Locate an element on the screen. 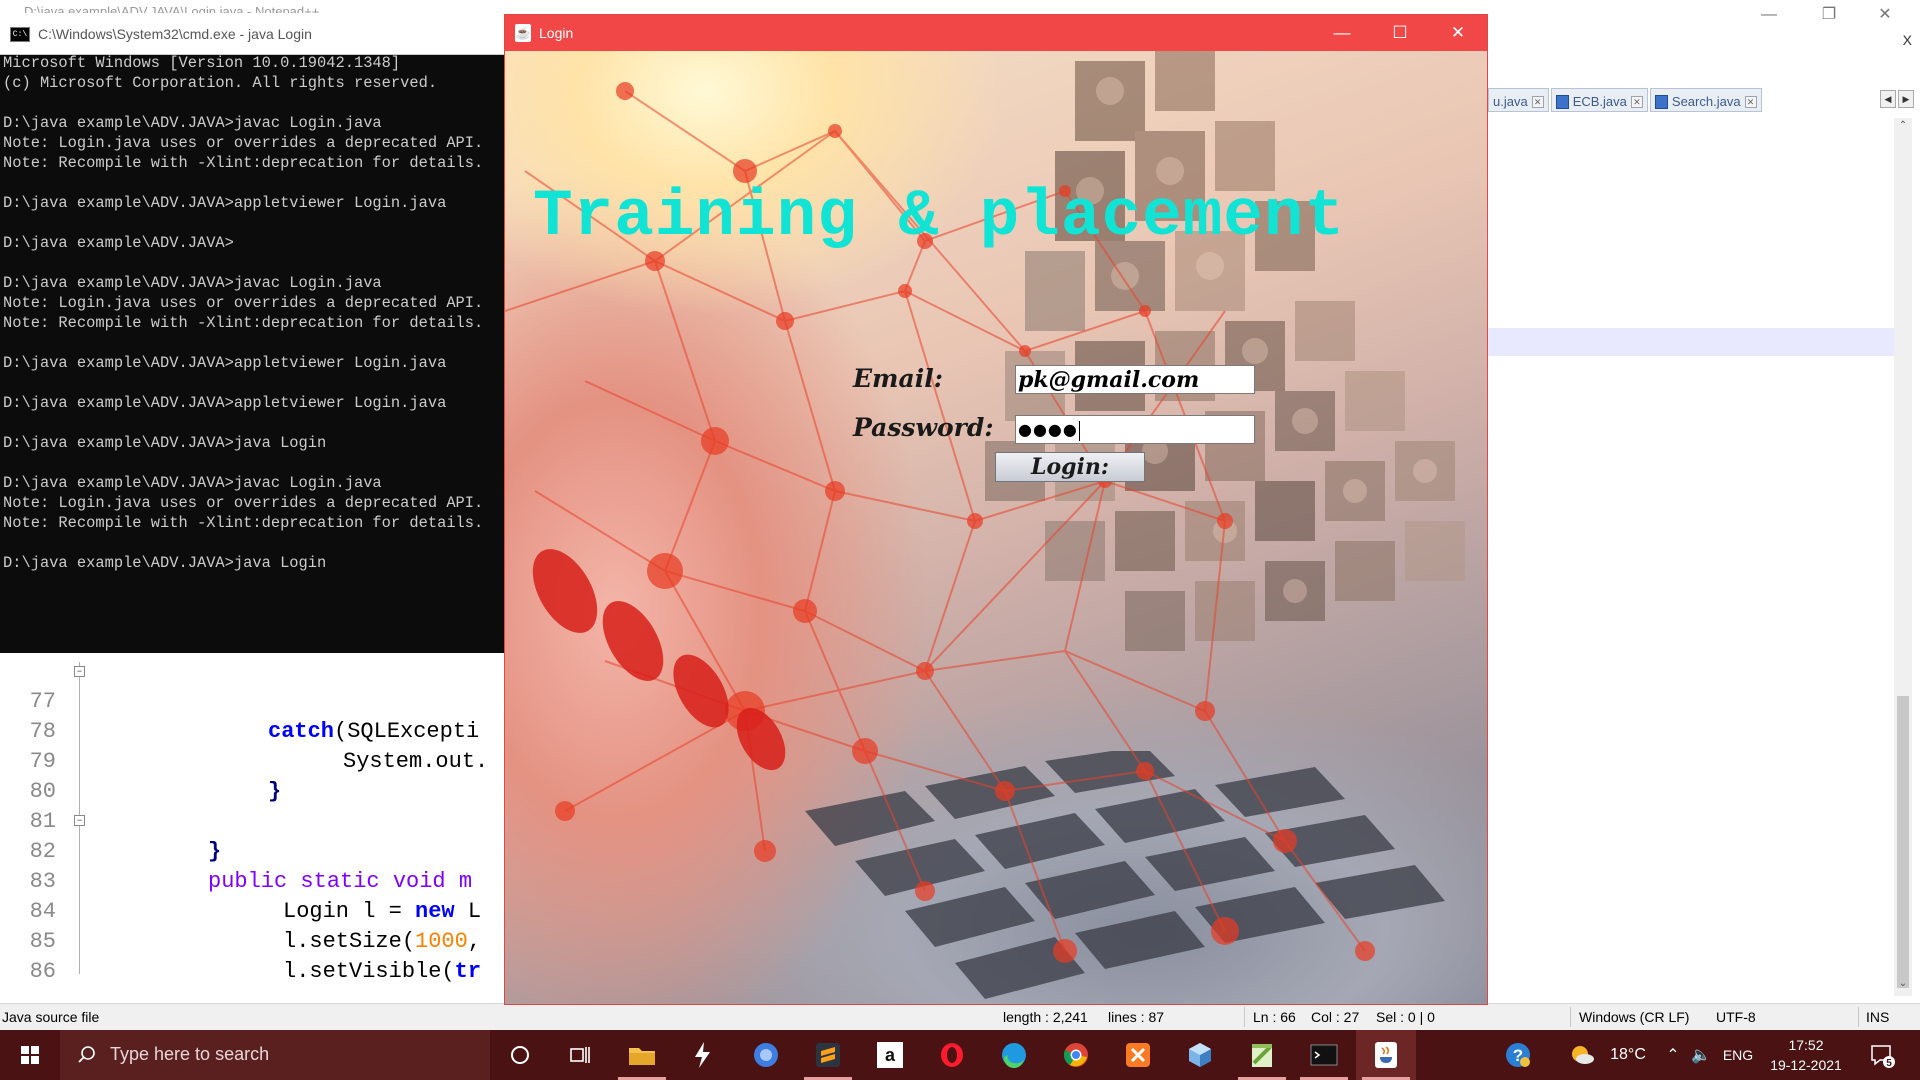  start-button is located at coordinates (30, 1055).